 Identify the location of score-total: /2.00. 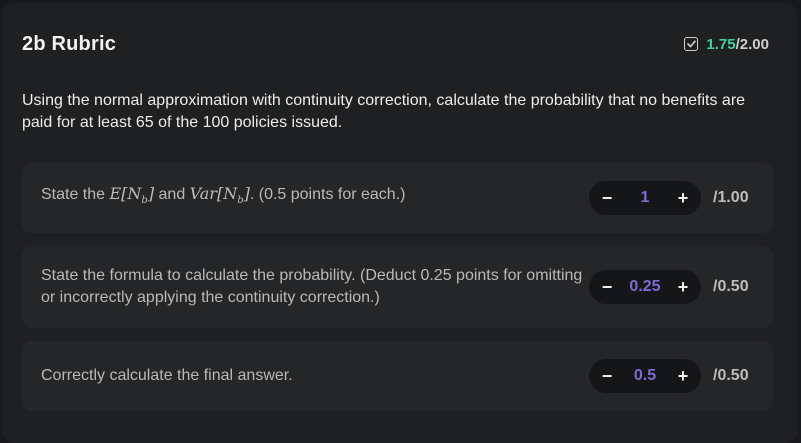
(752, 44).